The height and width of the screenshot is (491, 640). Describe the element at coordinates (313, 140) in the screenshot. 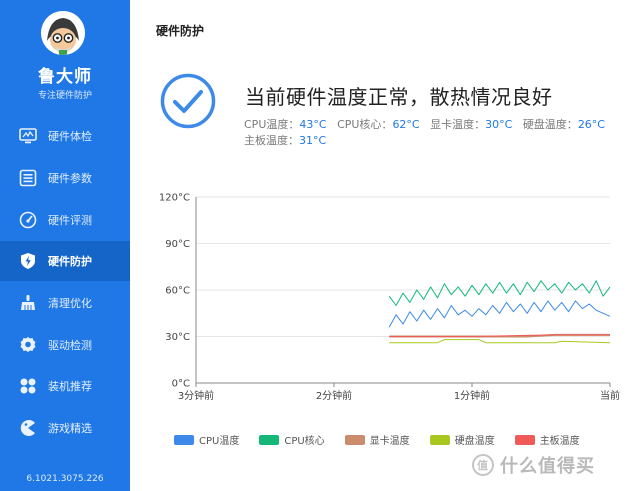

I see `board-temp-value: 31°C` at that location.